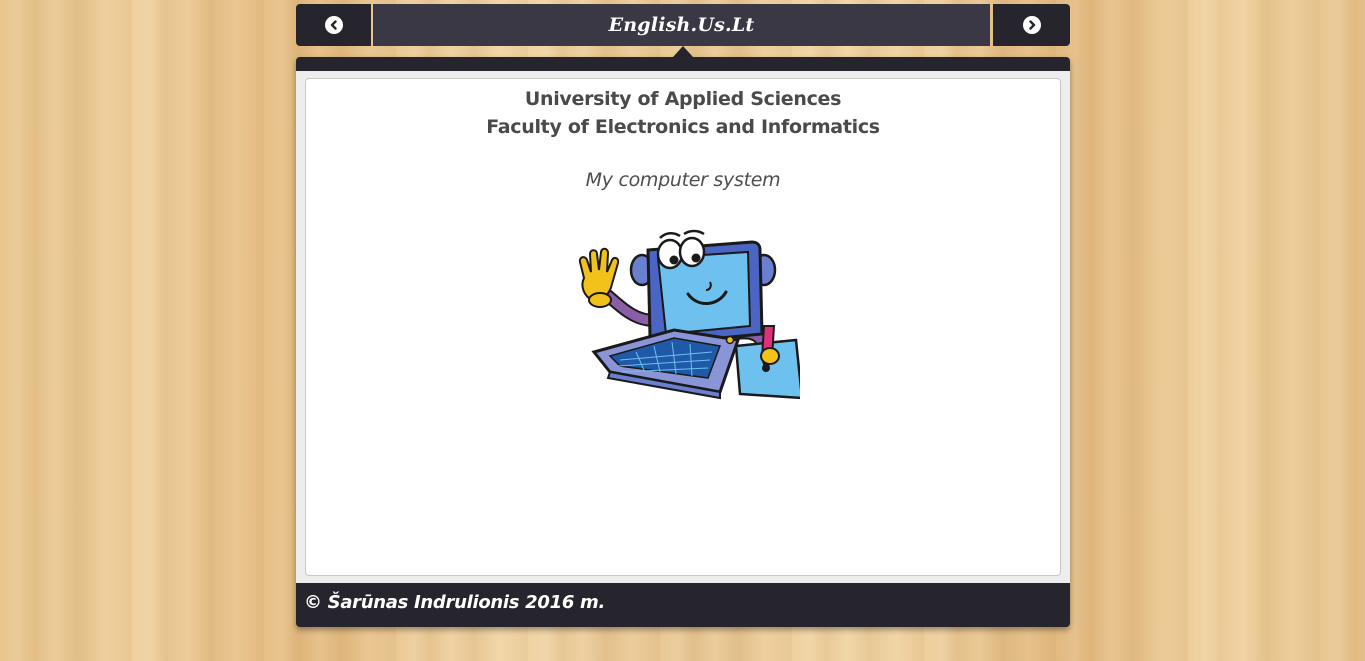 The height and width of the screenshot is (661, 1365). I want to click on chevron-circle-right-icon, so click(1031, 25).